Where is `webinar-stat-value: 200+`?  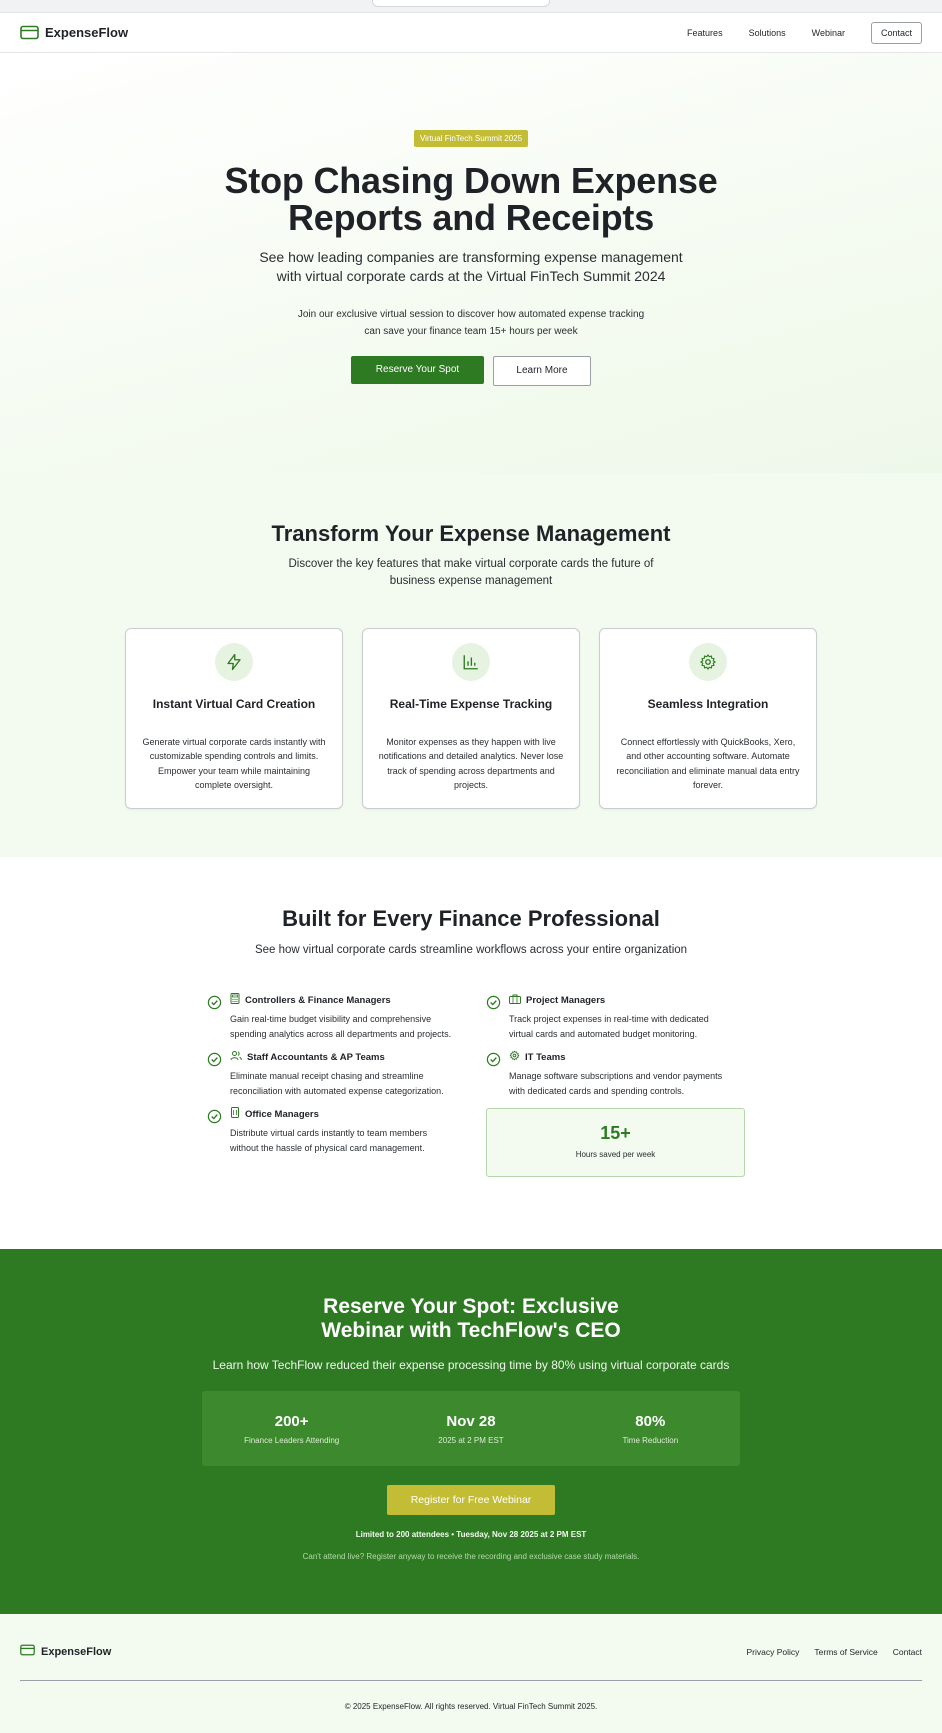
webinar-stat-value: 200+ is located at coordinates (291, 1421).